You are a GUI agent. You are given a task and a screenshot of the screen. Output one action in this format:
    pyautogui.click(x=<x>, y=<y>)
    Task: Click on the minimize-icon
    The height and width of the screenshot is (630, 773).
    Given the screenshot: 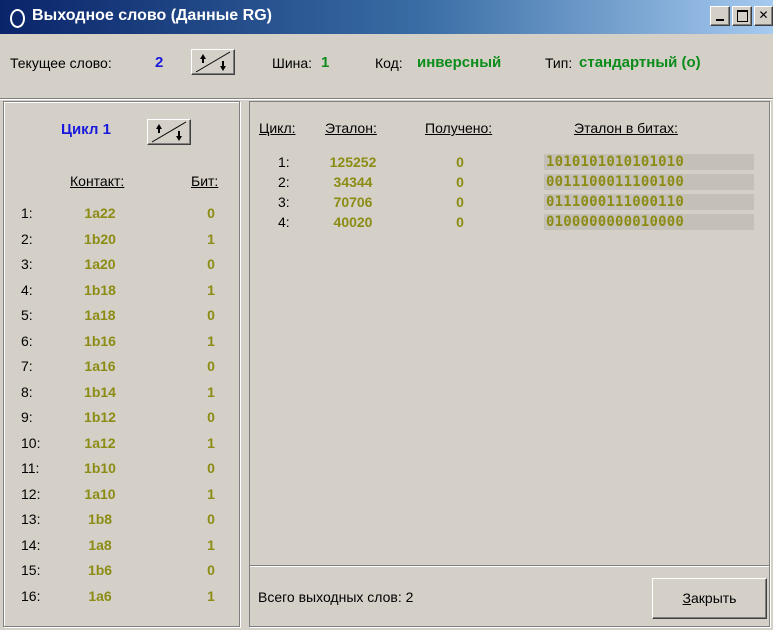 What is the action you would take?
    pyautogui.click(x=720, y=20)
    